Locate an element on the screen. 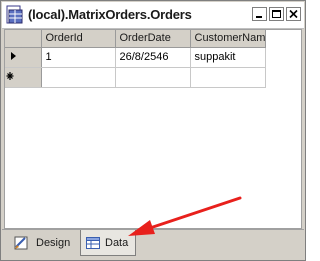 Image resolution: width=320 pixels, height=261 pixels. window-title: (local).MatrixOrders.Orders is located at coordinates (110, 14).